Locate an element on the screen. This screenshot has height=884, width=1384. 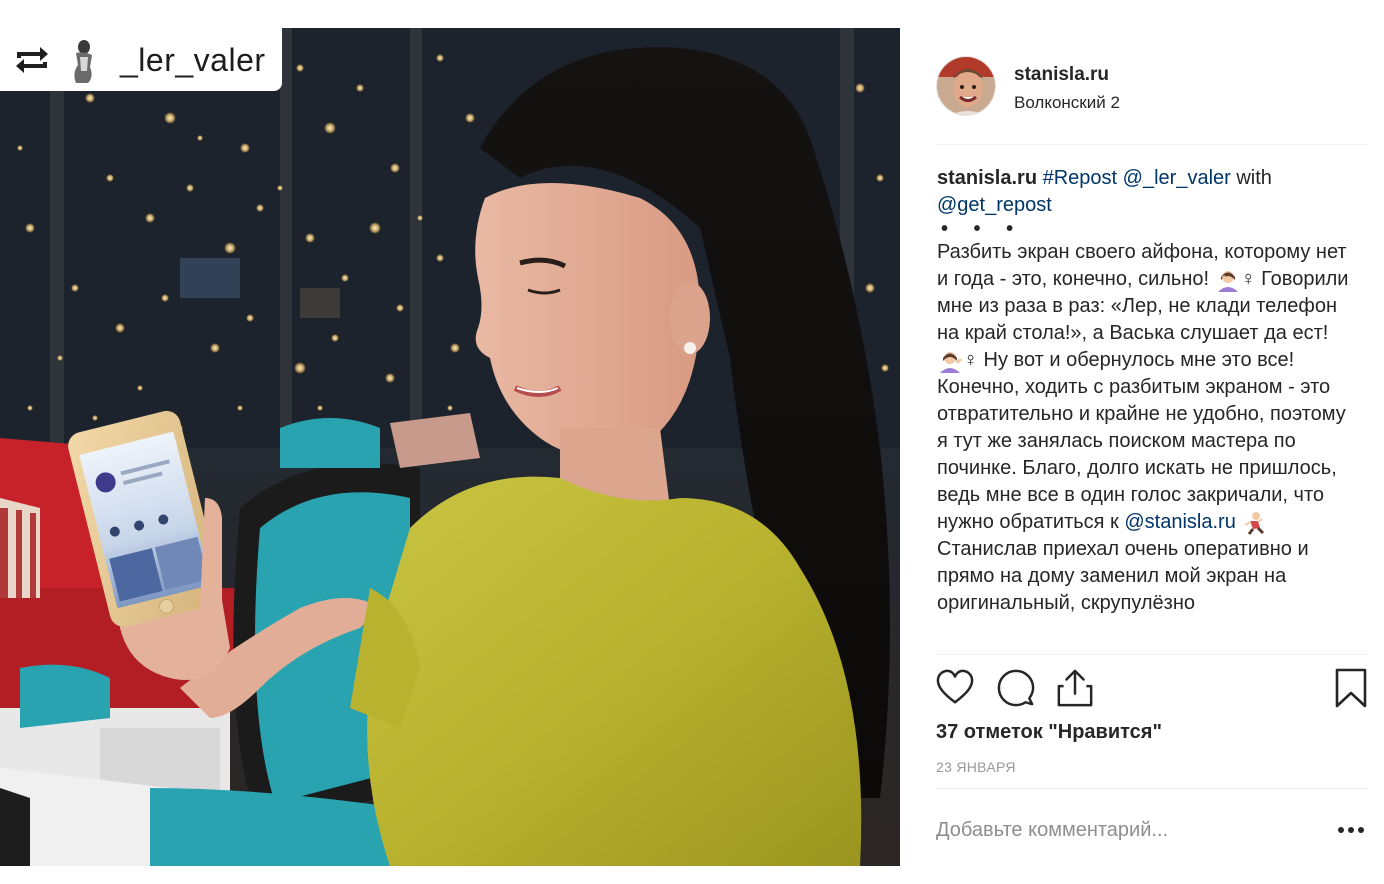
share-icon is located at coordinates (1075, 688).